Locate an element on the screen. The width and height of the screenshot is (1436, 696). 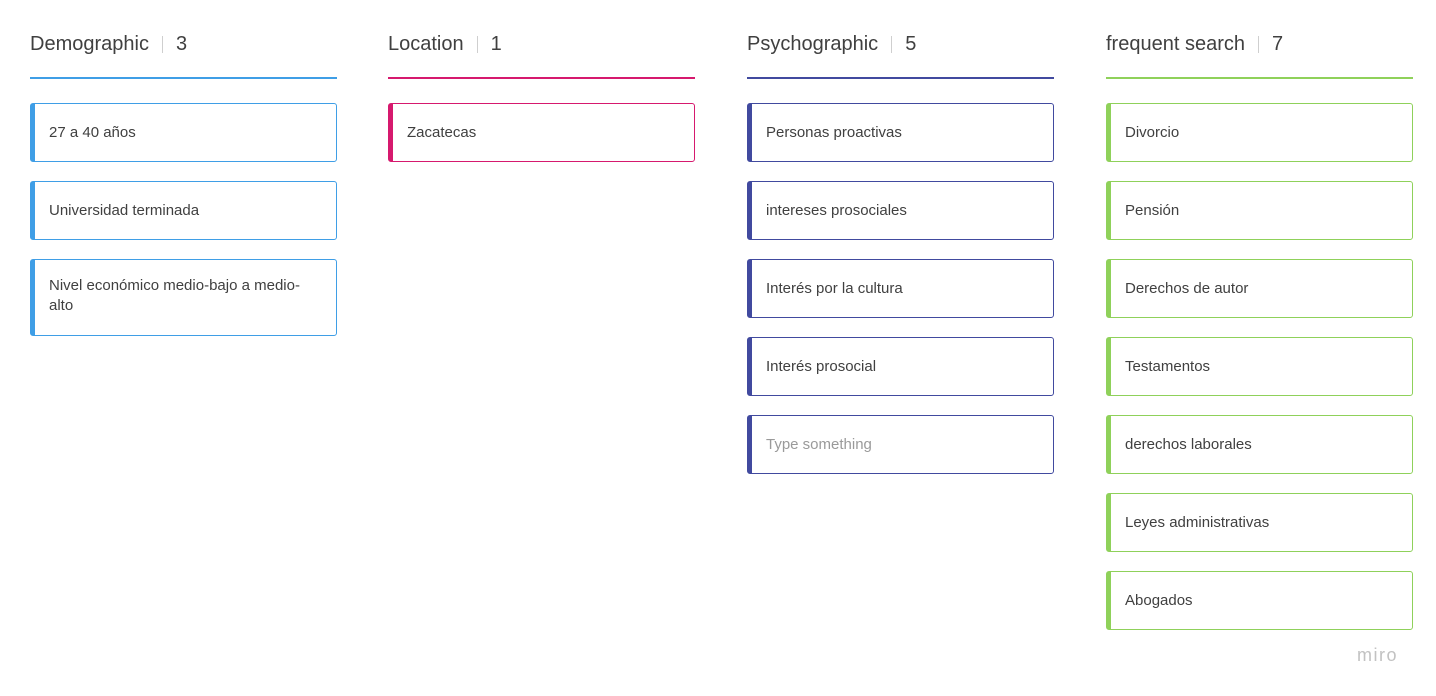
new-card-input: Type something is located at coordinates (900, 444).